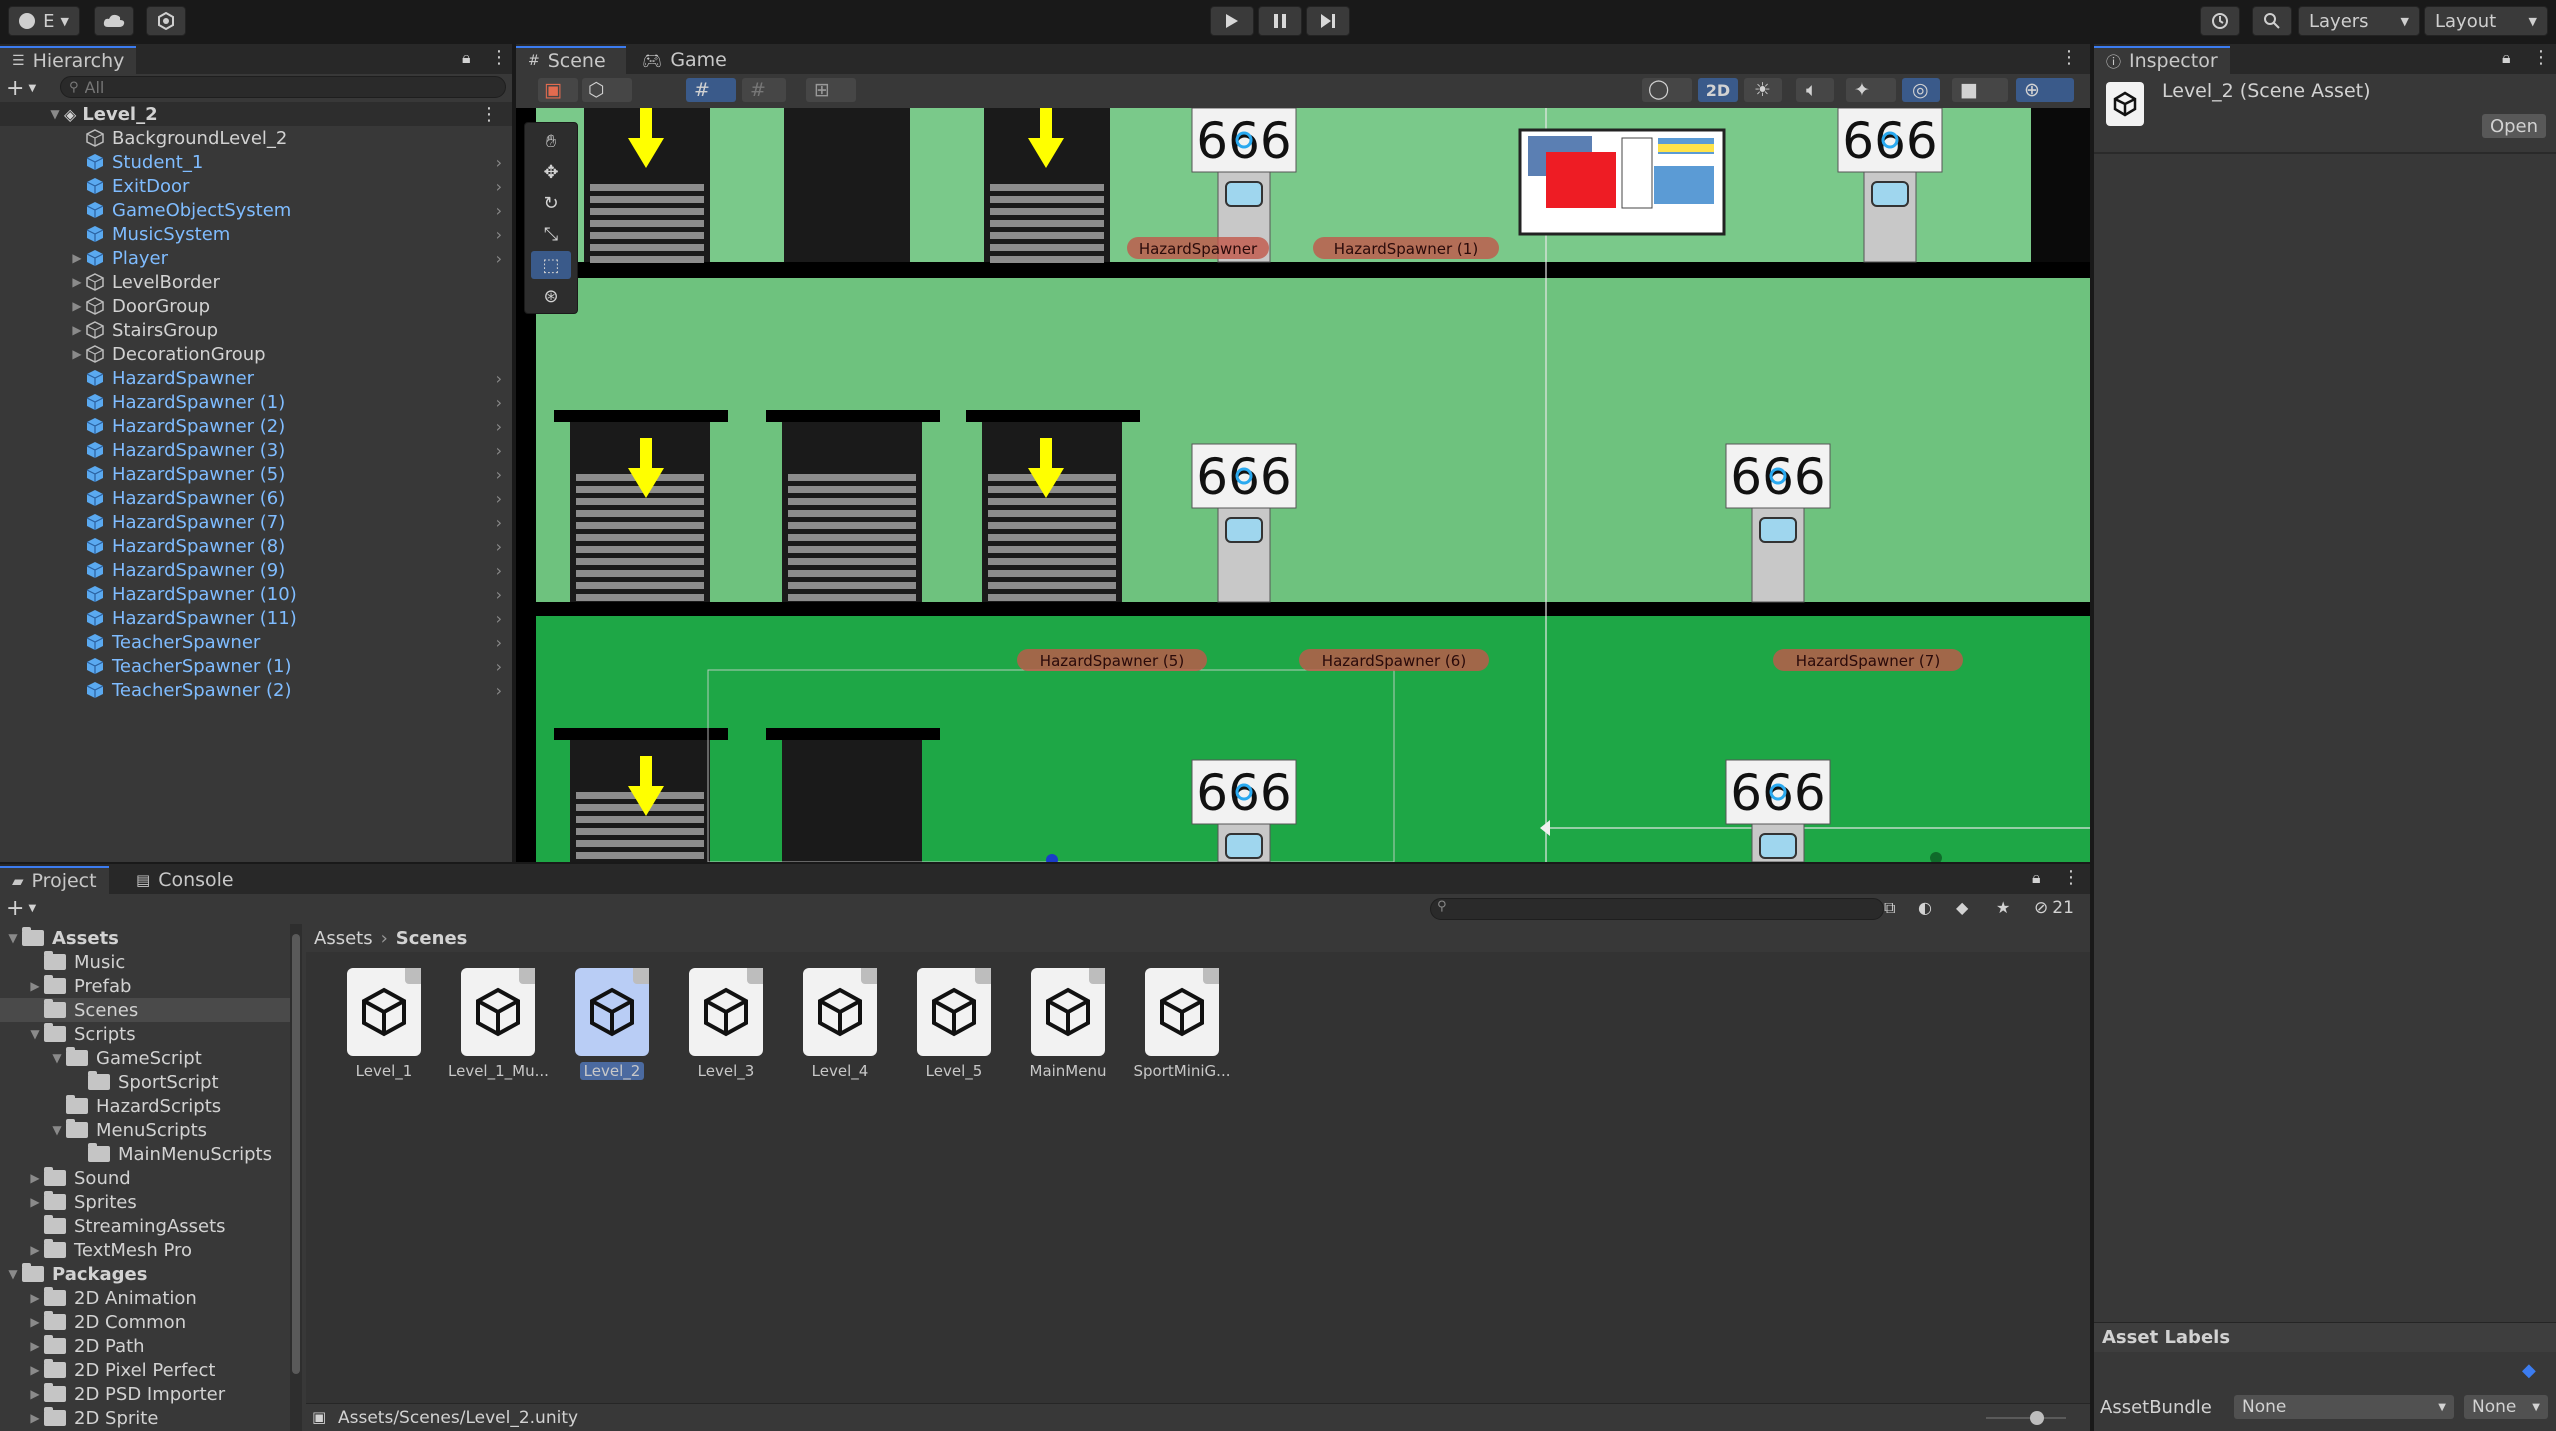  Describe the element at coordinates (2220, 21) in the screenshot. I see `history-button` at that location.